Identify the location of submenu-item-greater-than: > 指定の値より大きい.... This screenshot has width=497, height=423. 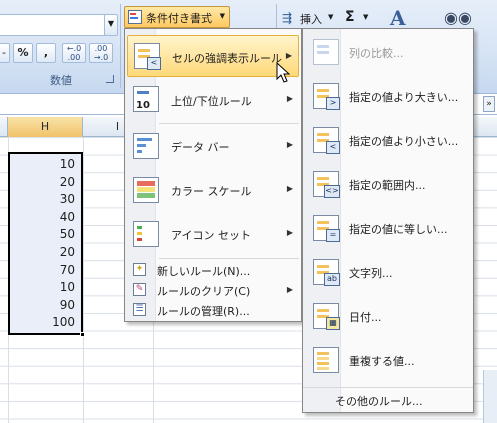
(388, 97).